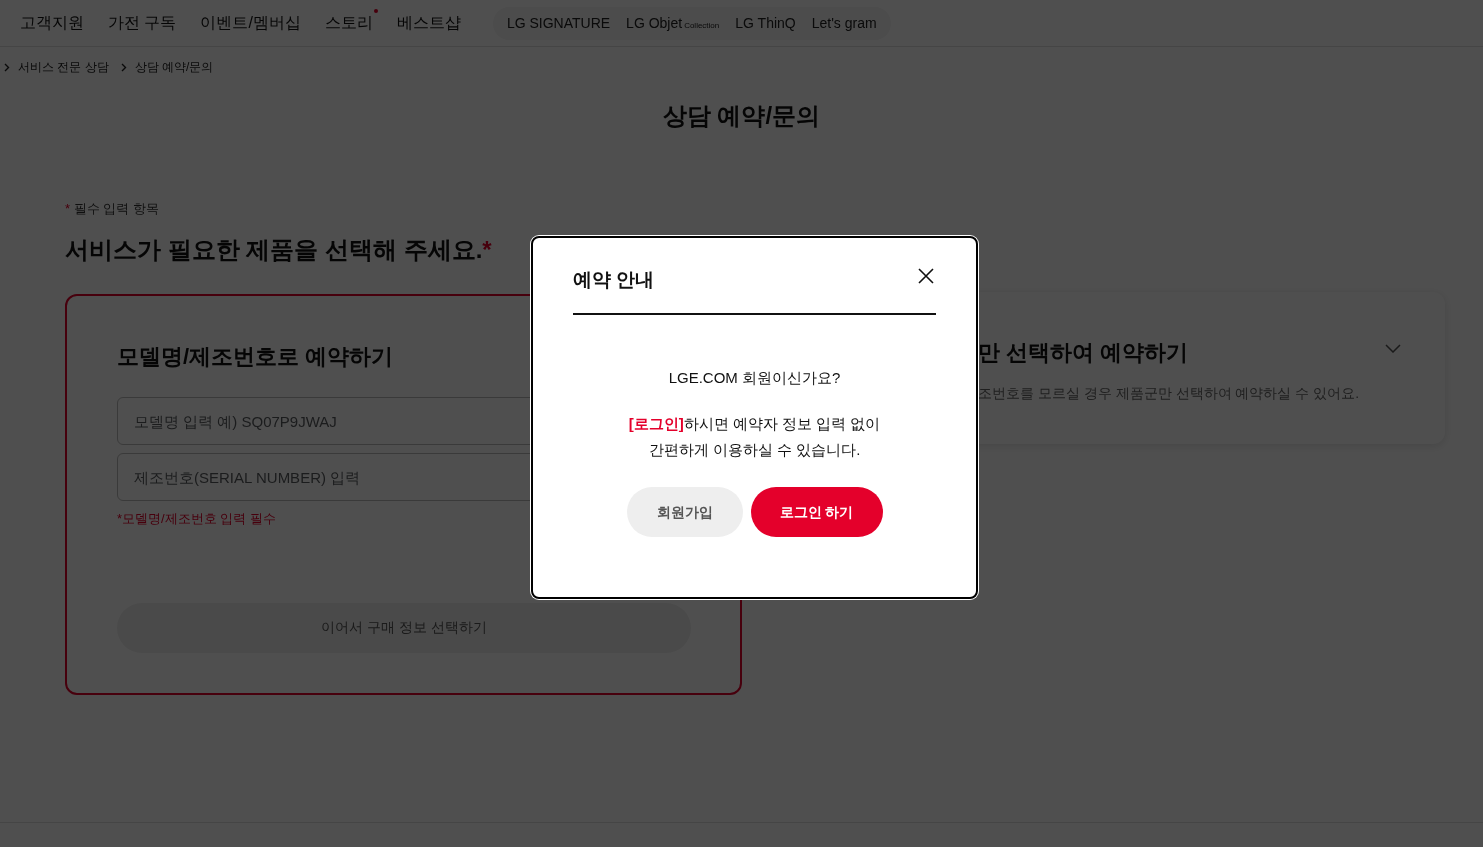  I want to click on modal-title: 예약 안내, so click(754, 290).